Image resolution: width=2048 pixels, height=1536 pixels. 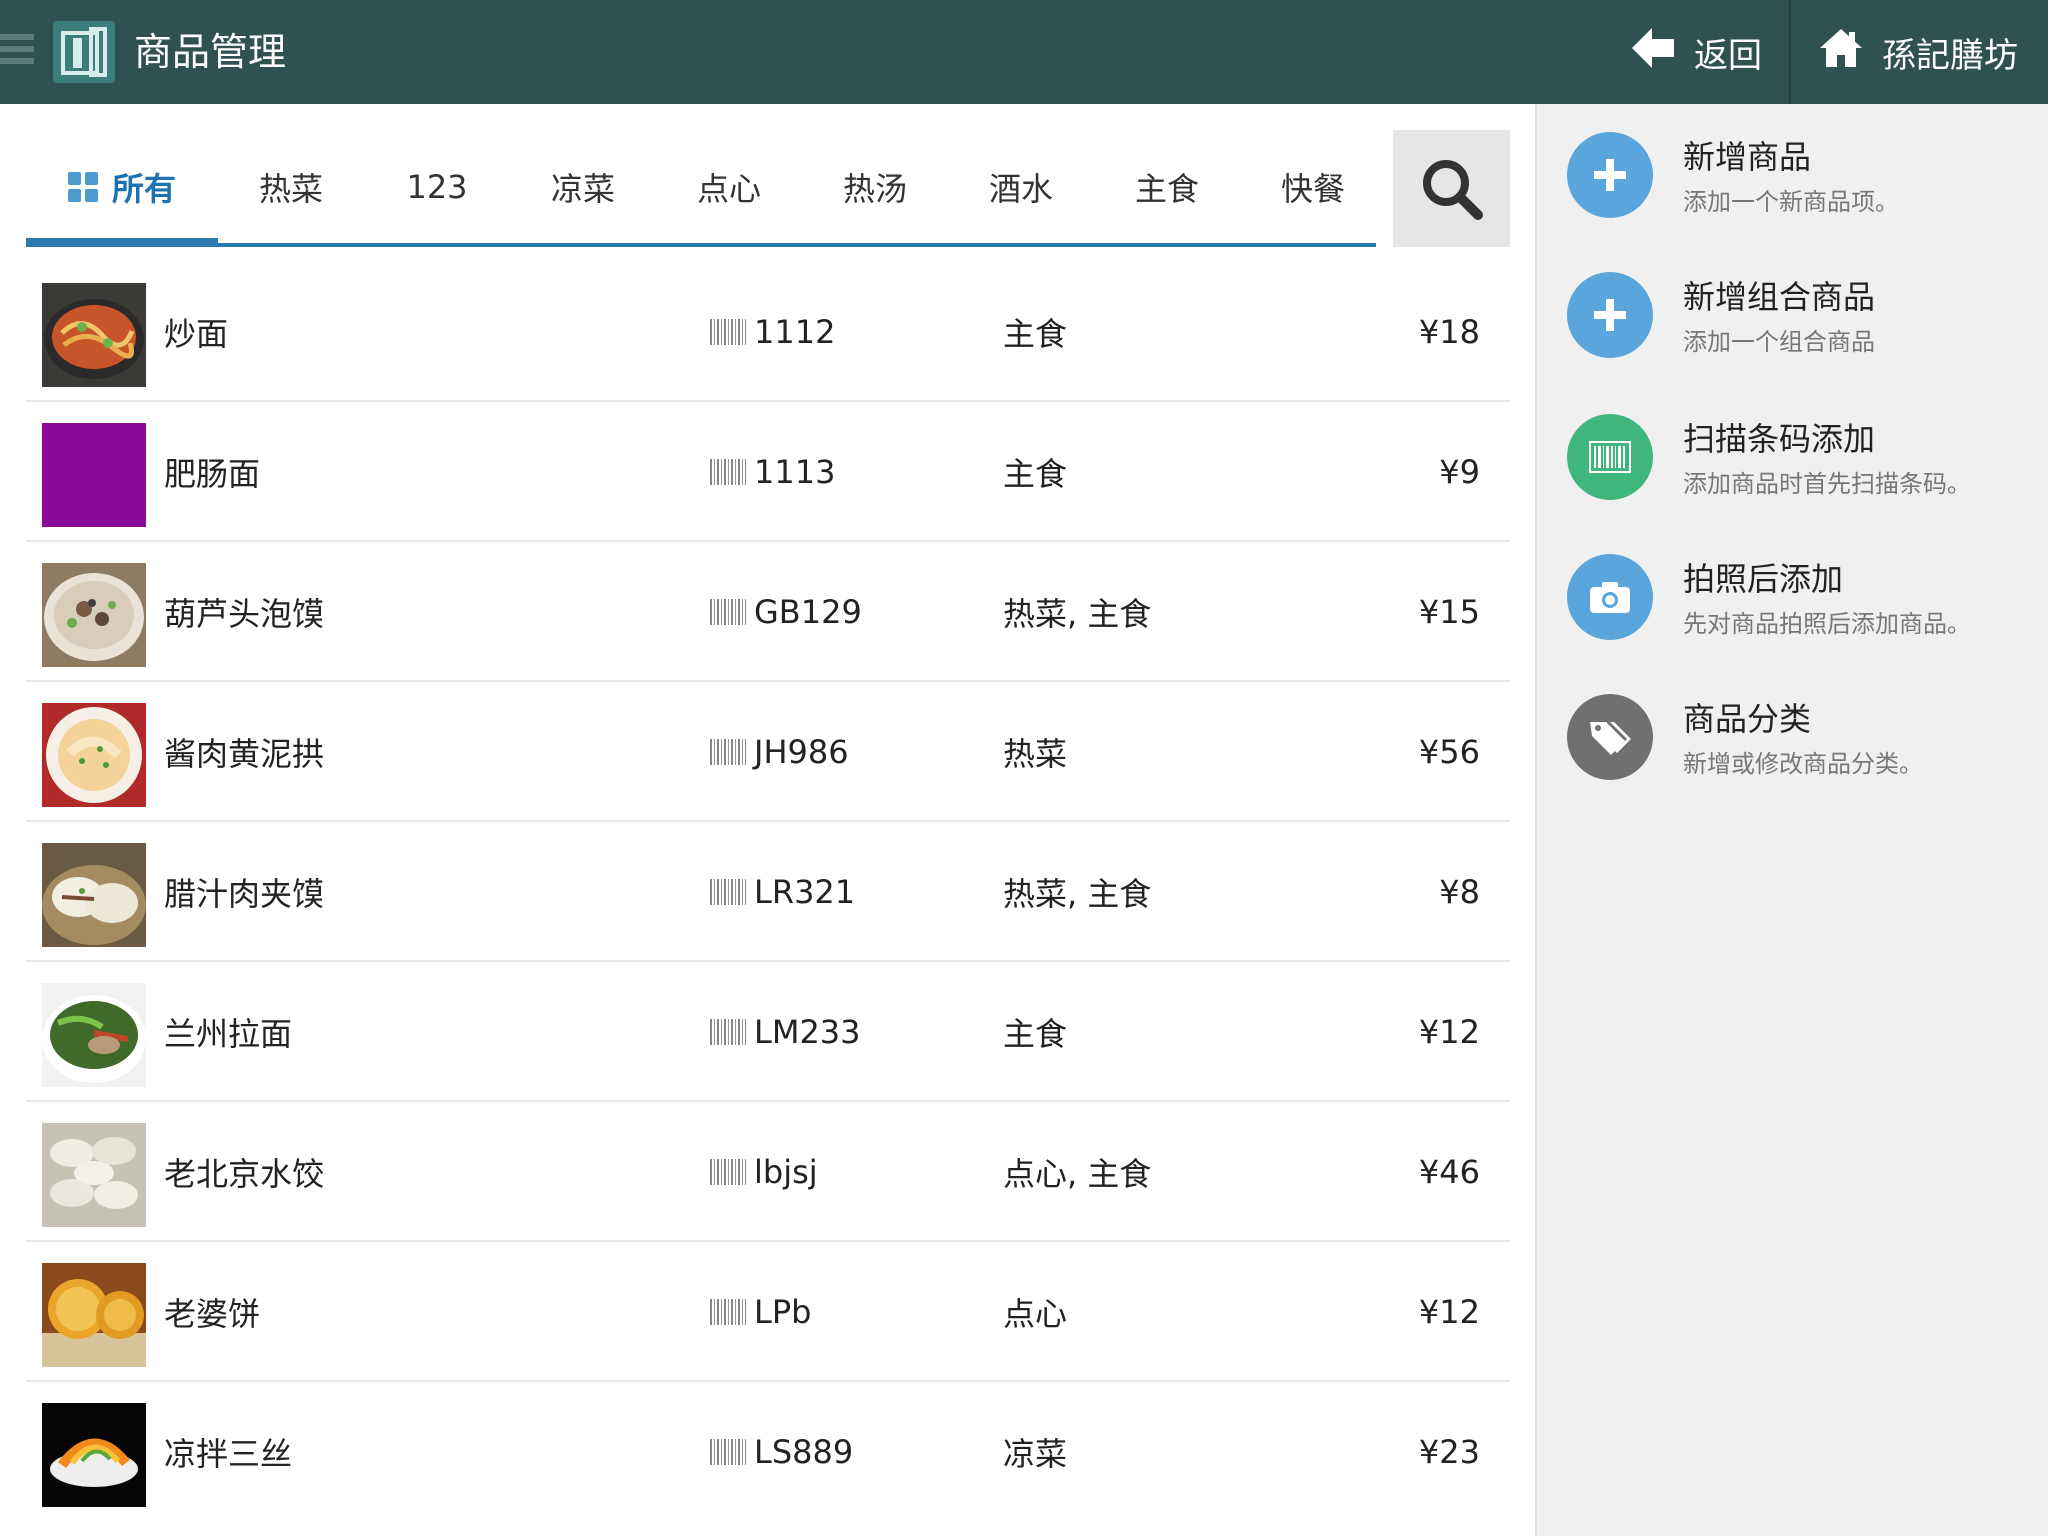 I want to click on menu-icon, so click(x=17, y=53).